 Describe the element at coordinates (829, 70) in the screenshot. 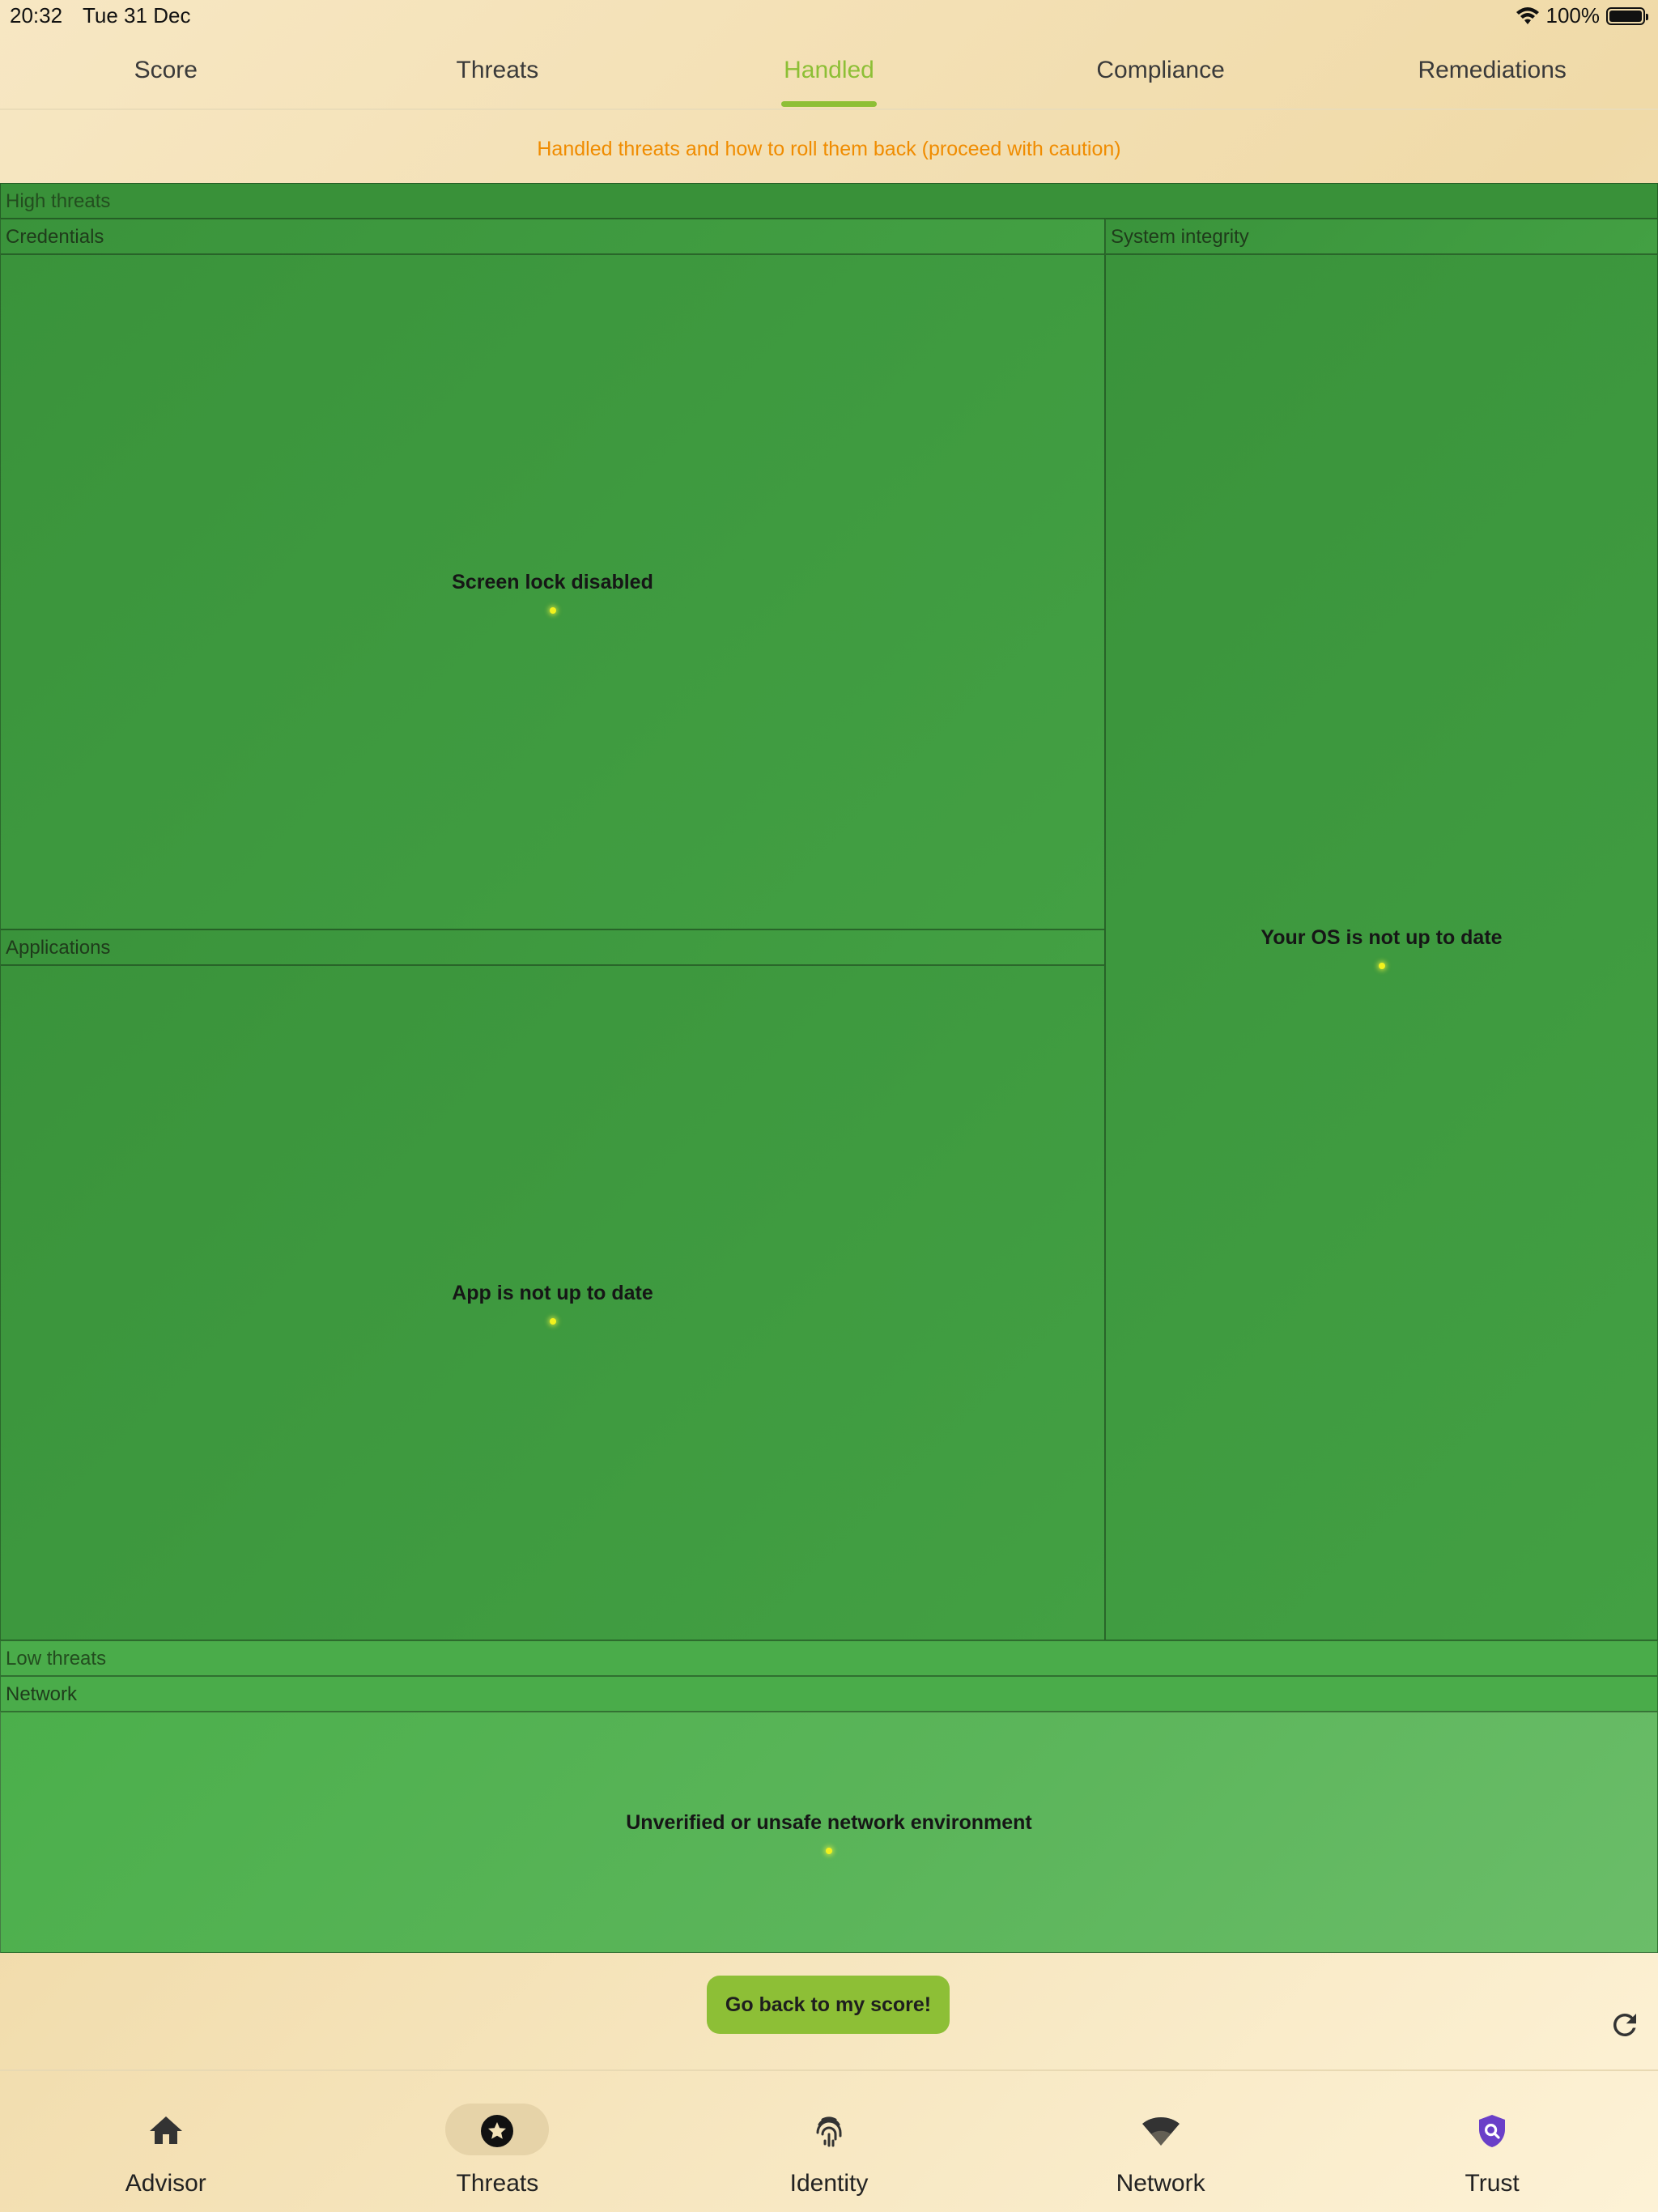

I see `tab-label: Handled` at that location.